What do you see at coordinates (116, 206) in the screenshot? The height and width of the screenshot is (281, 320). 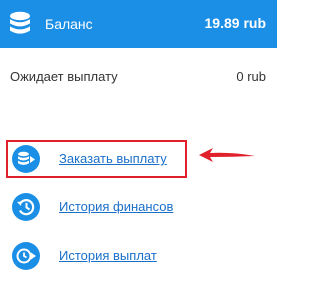 I see `finance-history-label: История финансов` at bounding box center [116, 206].